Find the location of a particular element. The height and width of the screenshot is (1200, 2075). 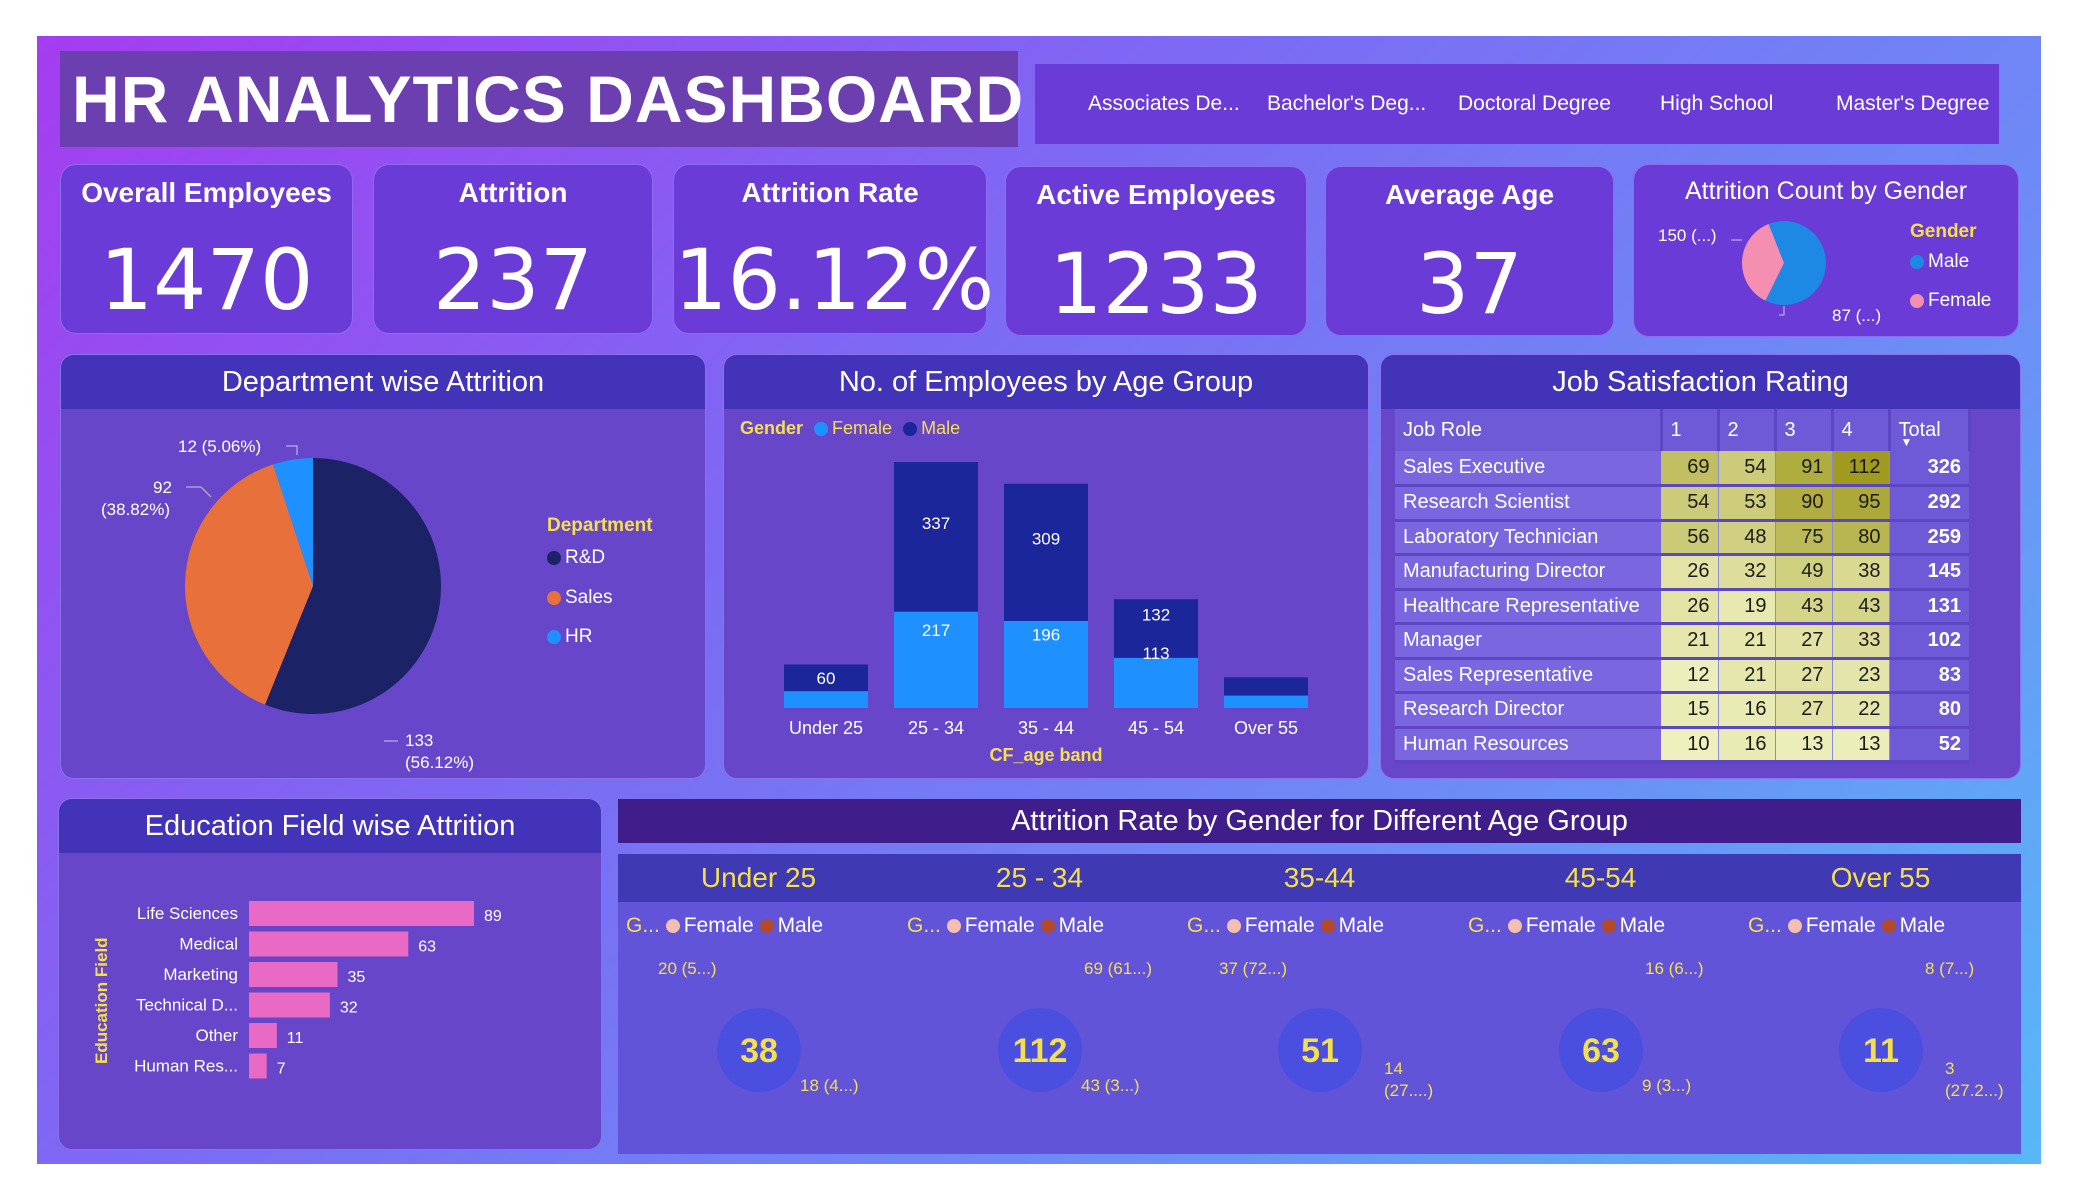

dashboard-title-box: HR ANALYTICS DASHBOARD is located at coordinates (541, 99).